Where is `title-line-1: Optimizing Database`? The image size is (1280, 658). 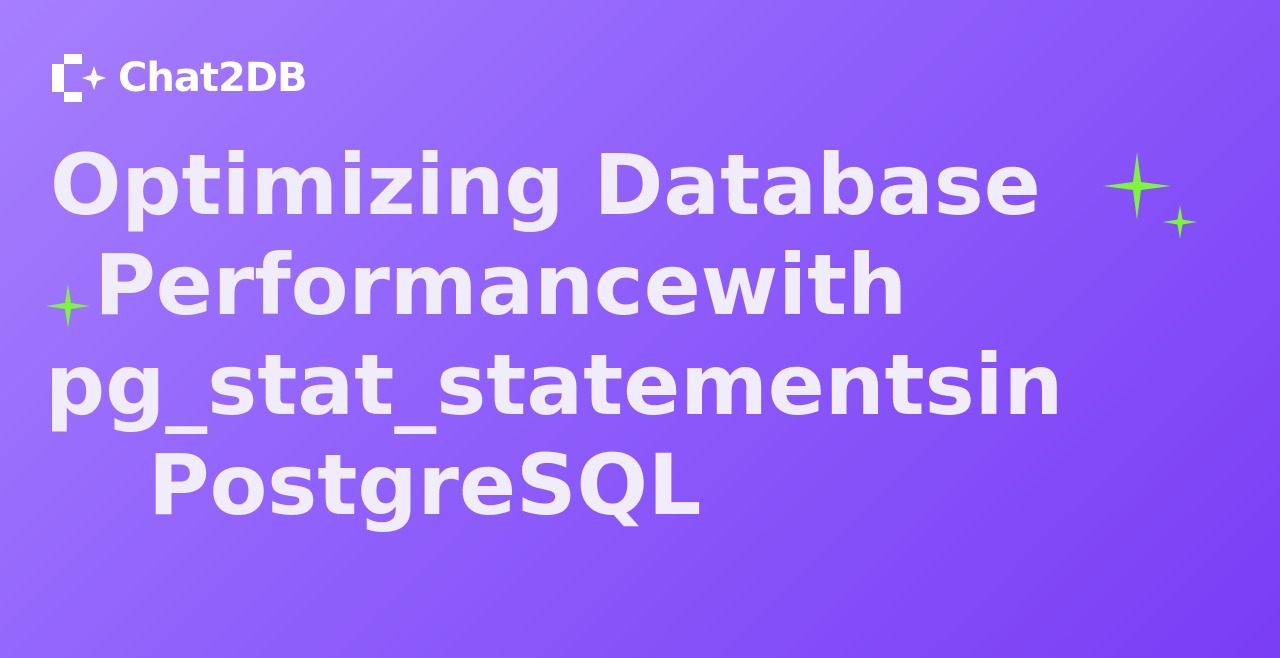 title-line-1: Optimizing Database is located at coordinates (545, 185).